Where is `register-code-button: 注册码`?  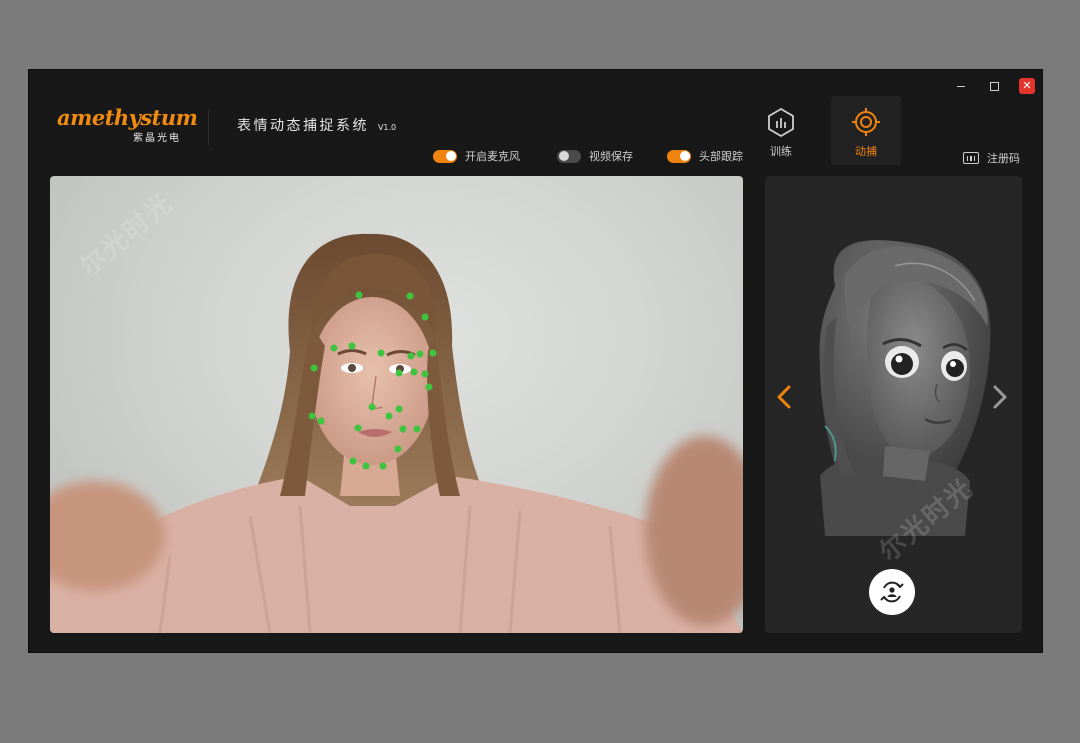 register-code-button: 注册码 is located at coordinates (991, 158).